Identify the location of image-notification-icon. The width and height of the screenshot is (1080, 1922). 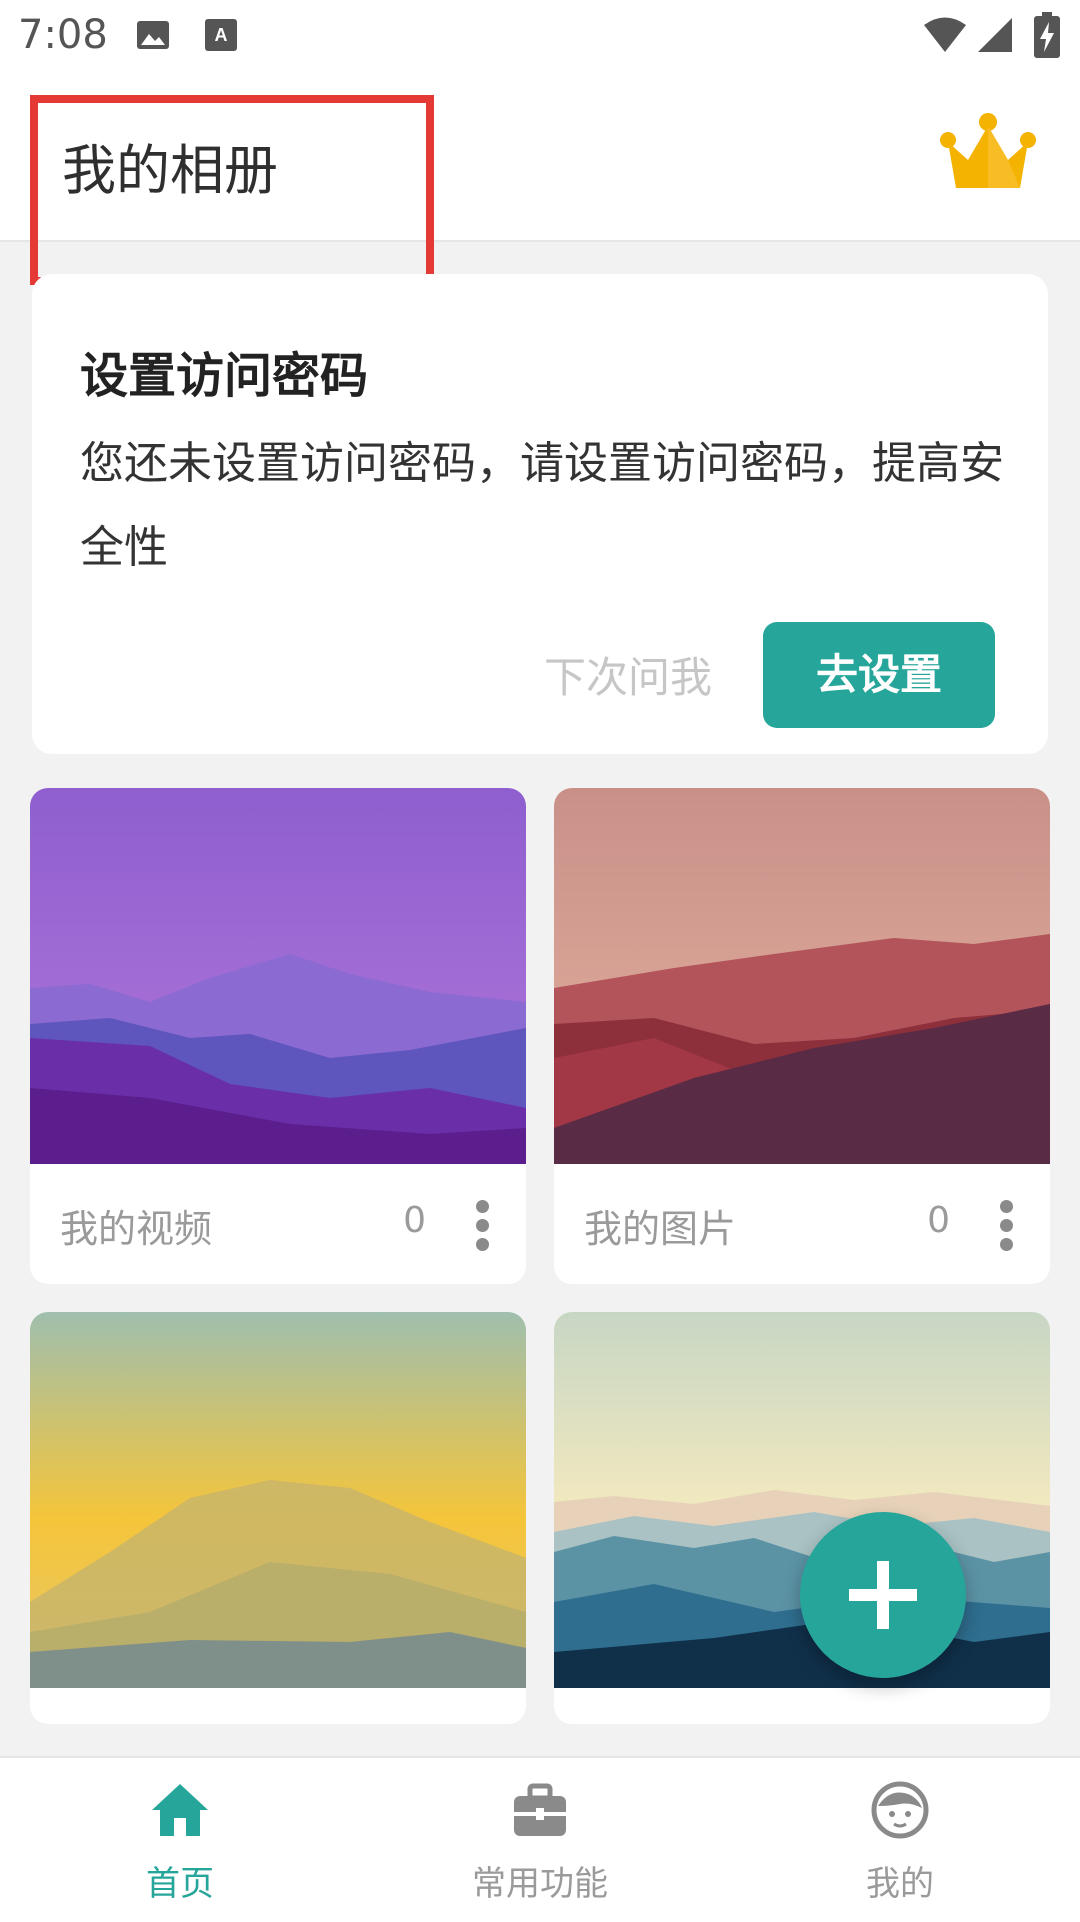
(153, 35).